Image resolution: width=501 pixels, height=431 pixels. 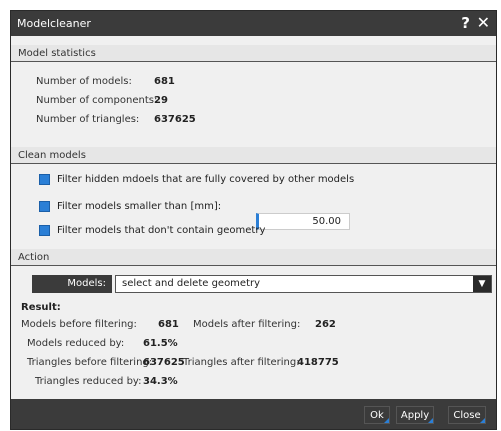 What do you see at coordinates (57, 53) in the screenshot?
I see `section-header: Model statistics` at bounding box center [57, 53].